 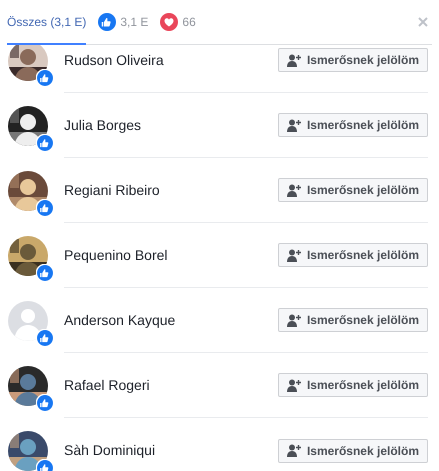 I want to click on person-name: Julia Borges, so click(x=171, y=125).